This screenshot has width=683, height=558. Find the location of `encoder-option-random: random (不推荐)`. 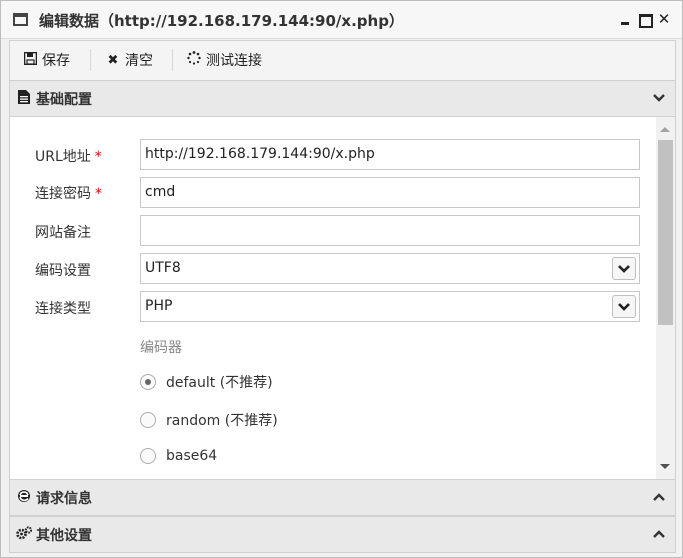

encoder-option-random: random (不推荐) is located at coordinates (209, 420).